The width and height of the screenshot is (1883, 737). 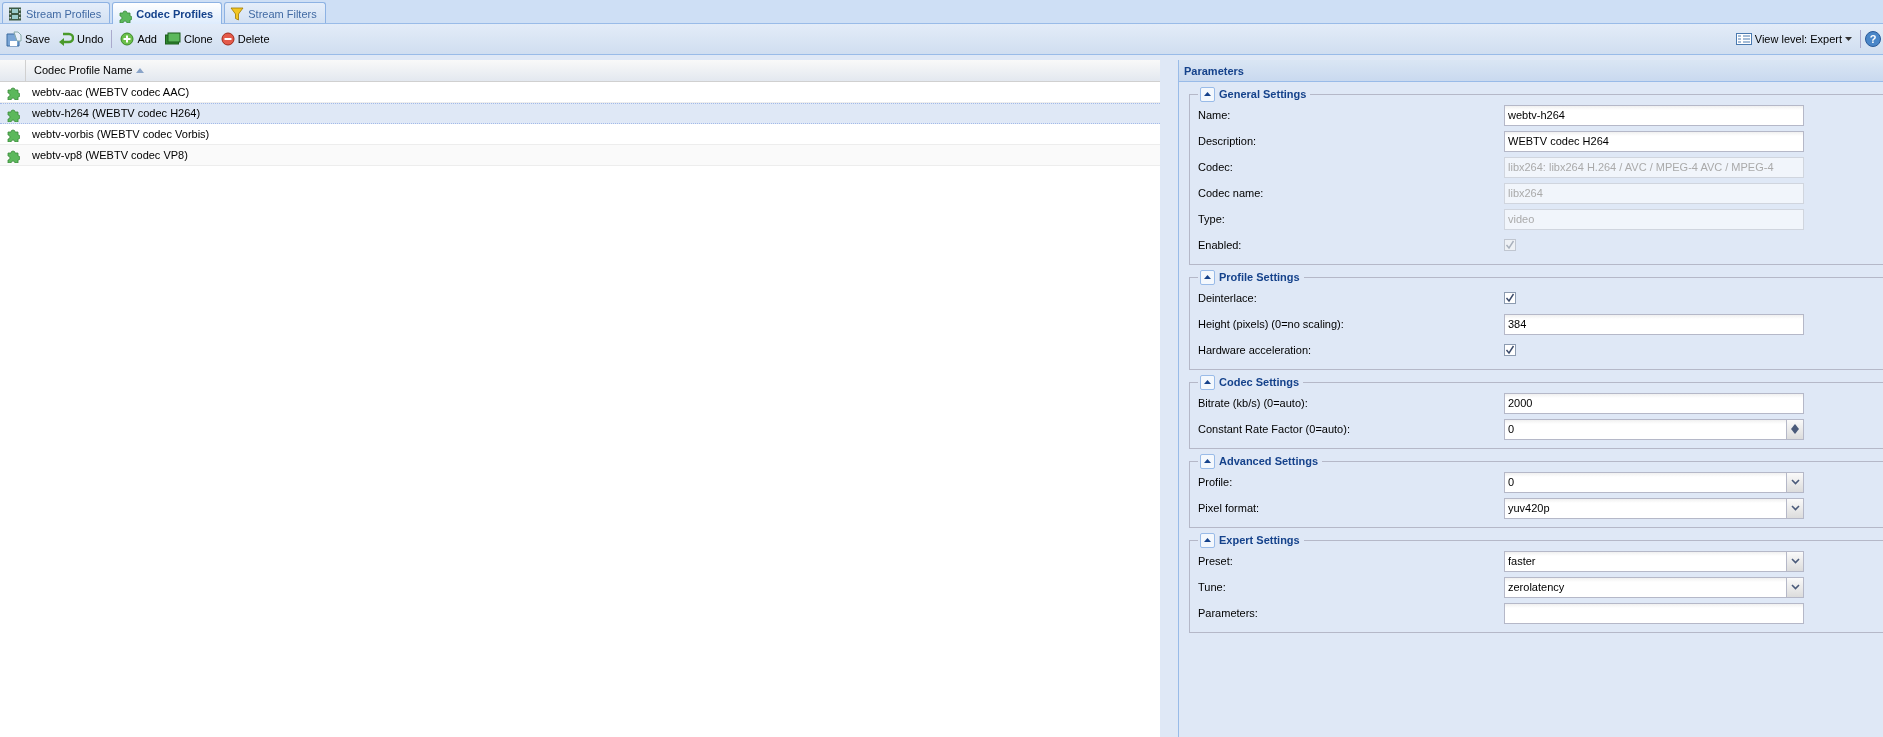 I want to click on field-label: Height (pixels) (0=no scaling):, so click(x=1271, y=324).